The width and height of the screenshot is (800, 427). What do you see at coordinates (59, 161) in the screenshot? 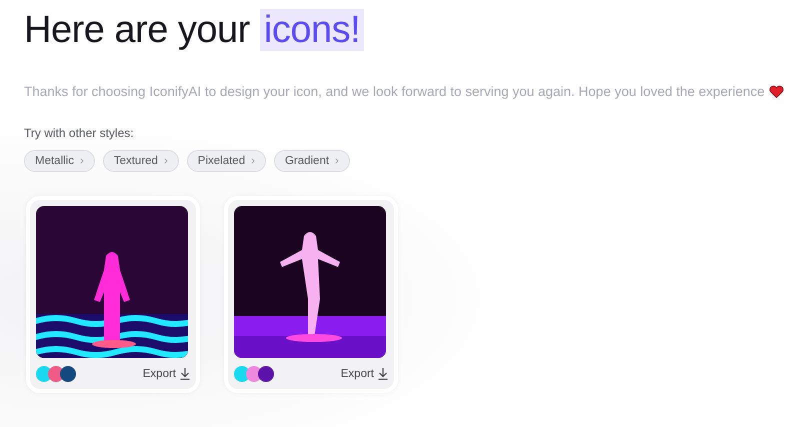
I see `style-chip: Metallic ›` at bounding box center [59, 161].